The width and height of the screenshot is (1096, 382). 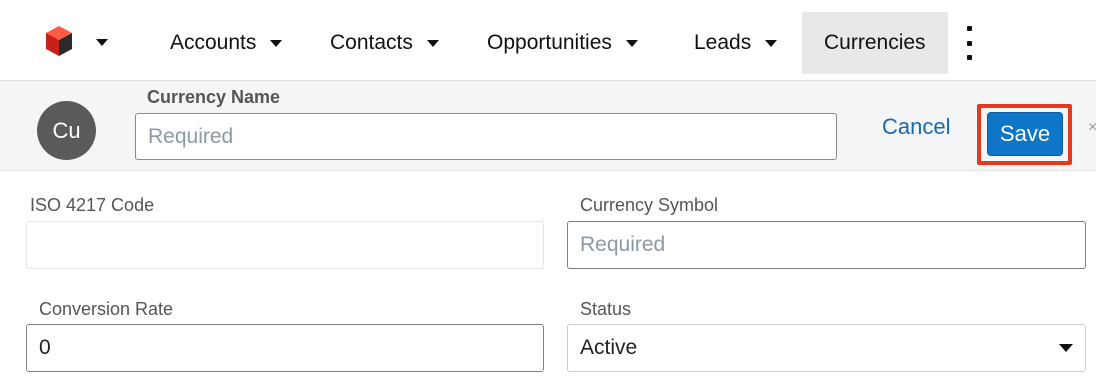 What do you see at coordinates (213, 42) in the screenshot?
I see `nav-item-label: Accounts` at bounding box center [213, 42].